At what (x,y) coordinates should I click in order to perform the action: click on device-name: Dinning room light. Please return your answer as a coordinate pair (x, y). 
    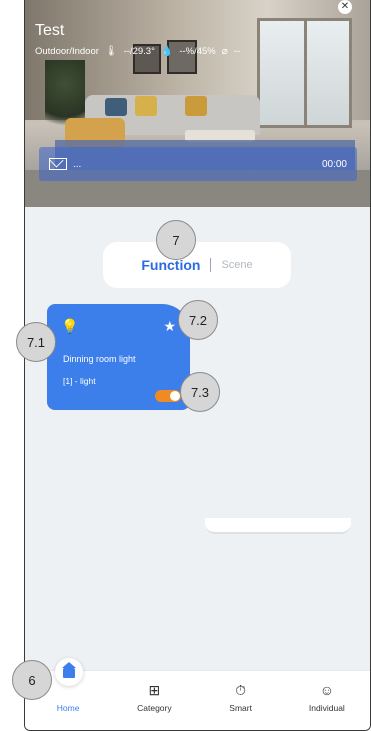
    Looking at the image, I should click on (99, 359).